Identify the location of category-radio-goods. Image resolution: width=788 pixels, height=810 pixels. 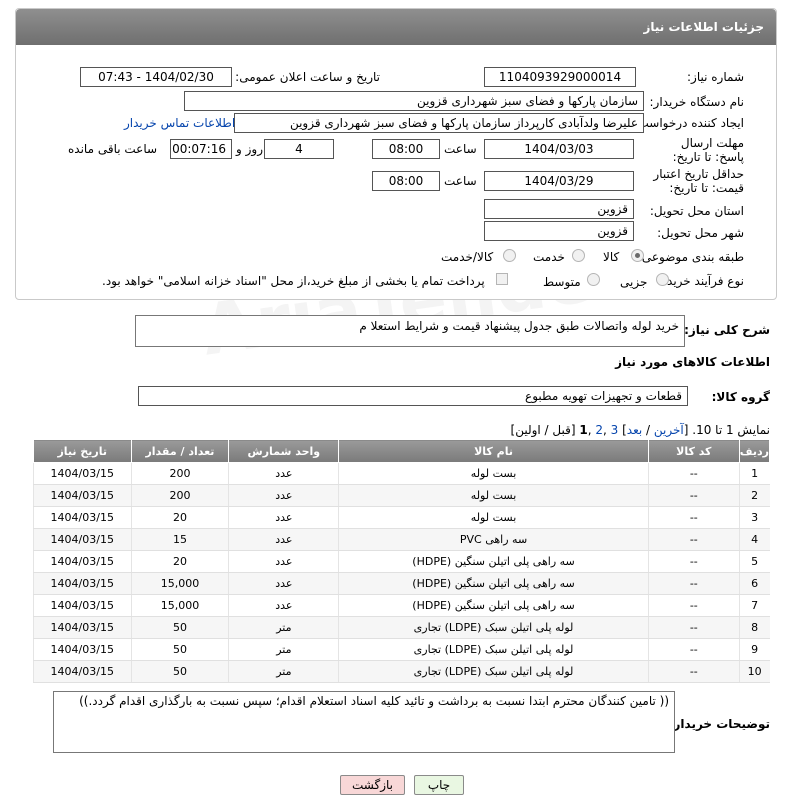
(637, 255).